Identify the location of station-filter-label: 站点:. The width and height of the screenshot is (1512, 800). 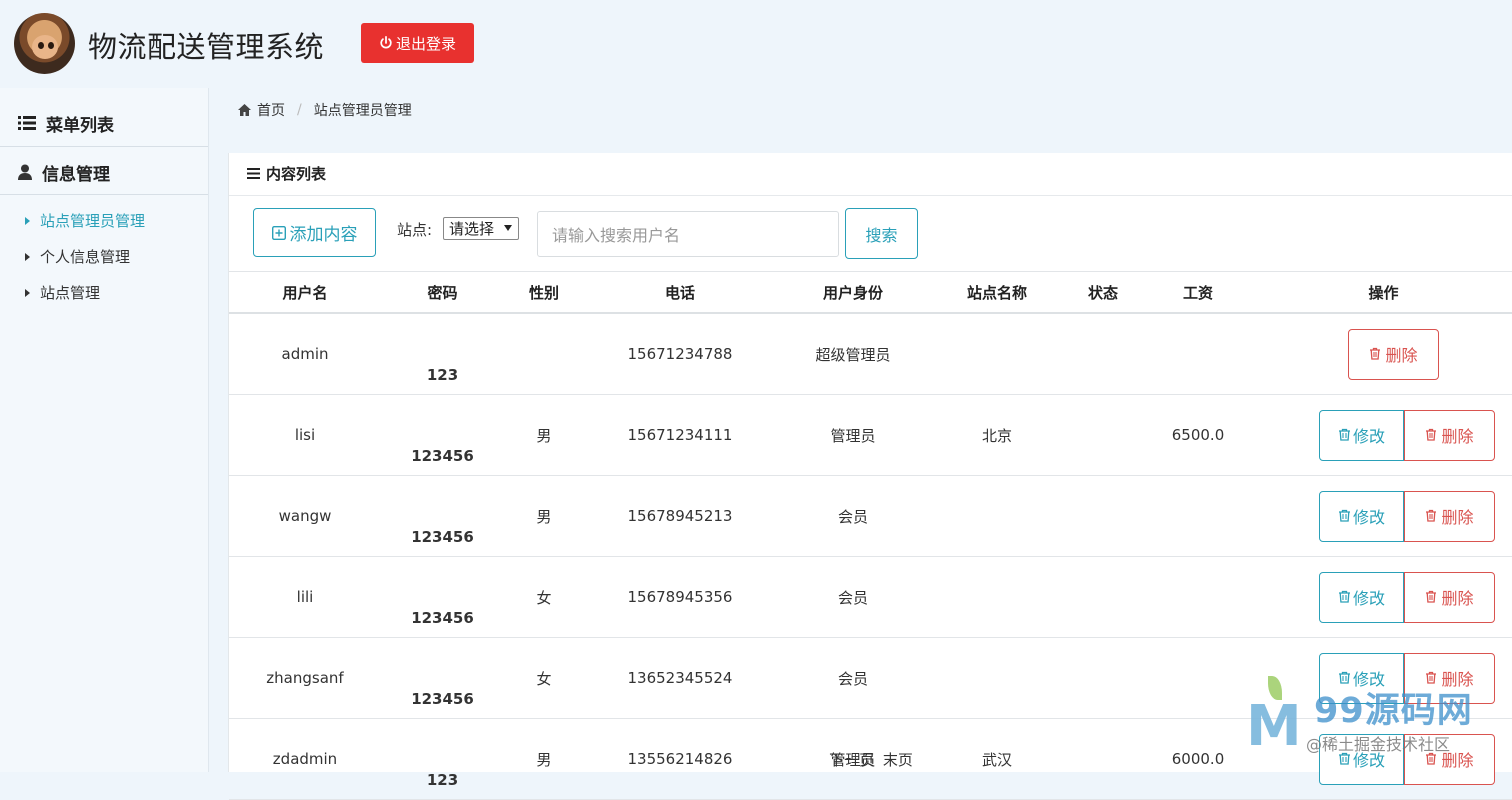
(415, 230).